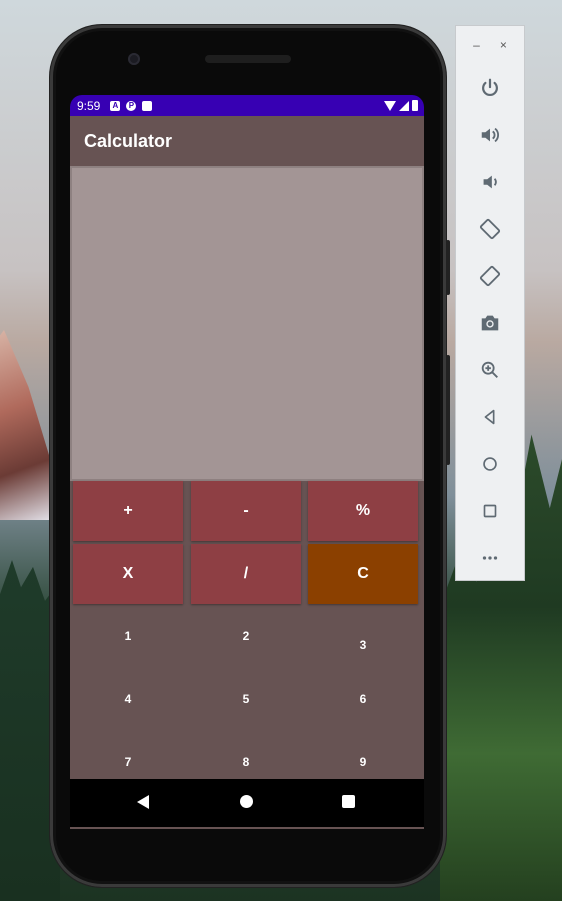 This screenshot has height=901, width=562. What do you see at coordinates (128, 699) in the screenshot?
I see `digit-4-button: 4` at bounding box center [128, 699].